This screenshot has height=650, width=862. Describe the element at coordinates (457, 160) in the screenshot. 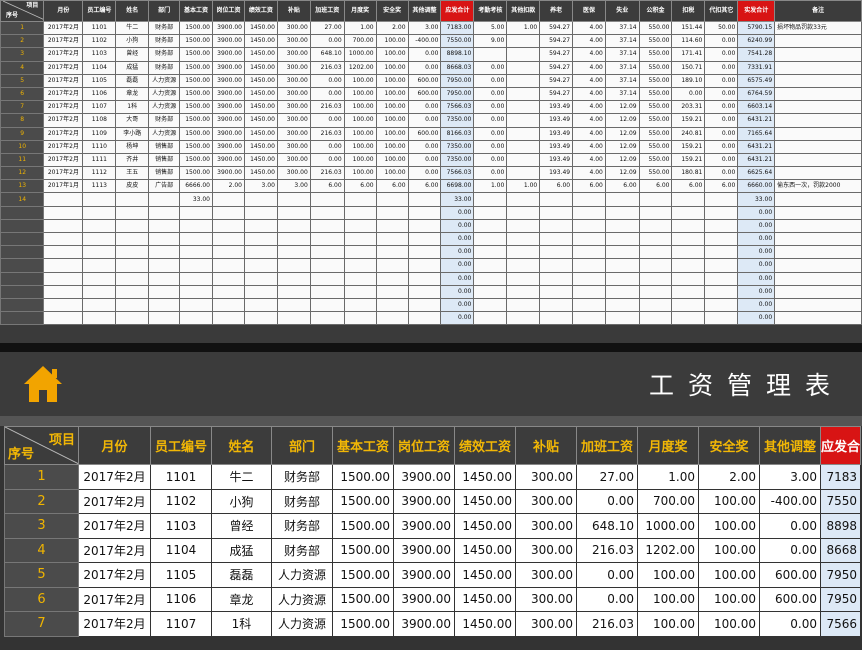

I see `table-cell: 7350.00` at that location.